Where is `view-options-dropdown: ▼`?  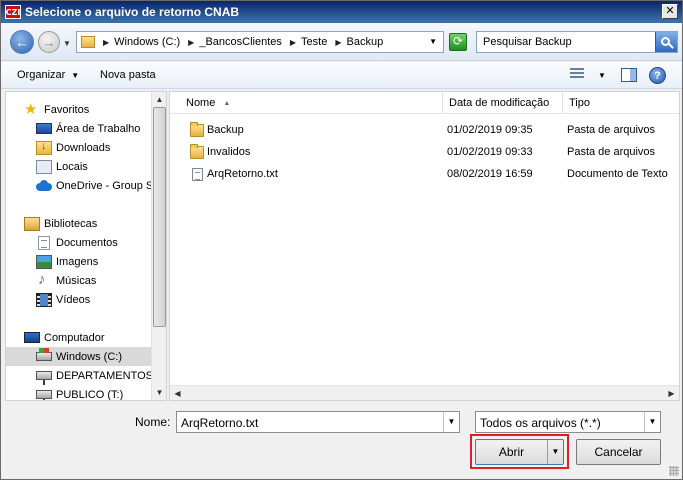
view-options-dropdown: ▼ is located at coordinates (602, 75).